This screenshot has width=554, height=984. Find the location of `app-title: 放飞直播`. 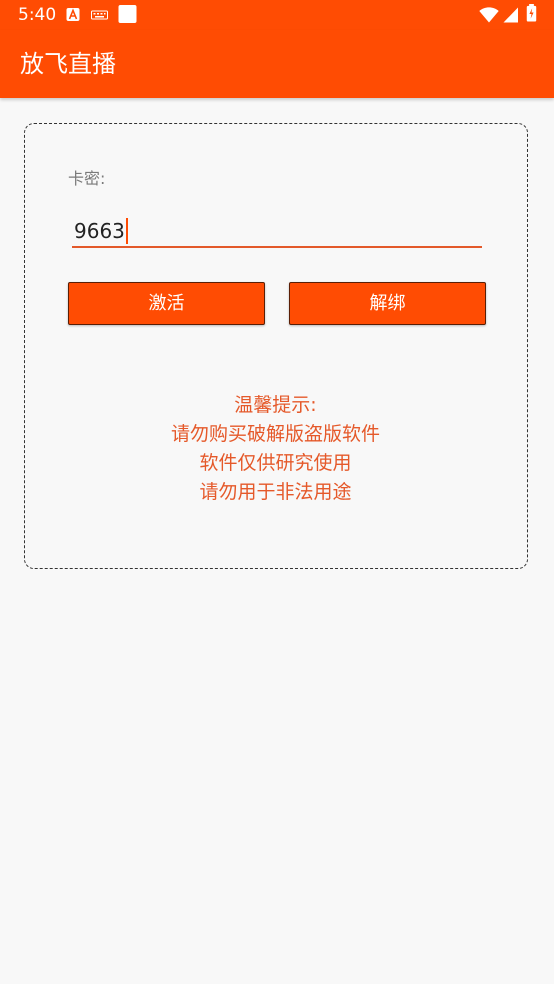

app-title: 放飞直播 is located at coordinates (68, 64).